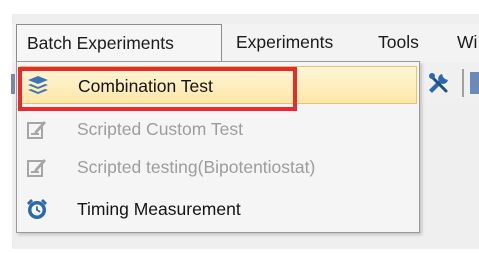 This screenshot has width=479, height=253. I want to click on toolbar-separator, so click(463, 83).